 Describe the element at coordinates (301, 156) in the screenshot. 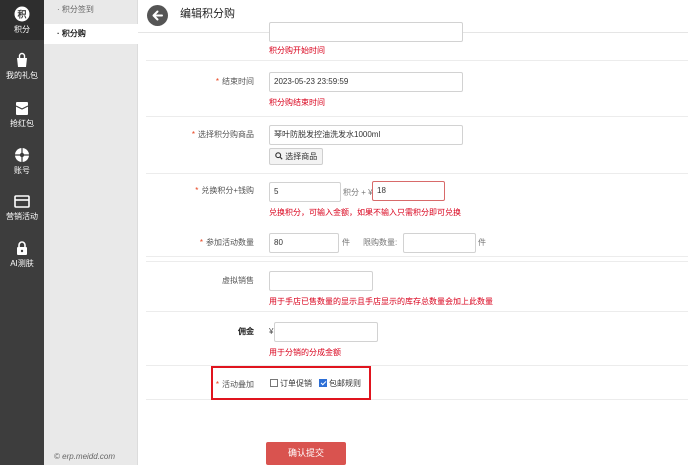

I see `select-product-label: 选择商品` at that location.